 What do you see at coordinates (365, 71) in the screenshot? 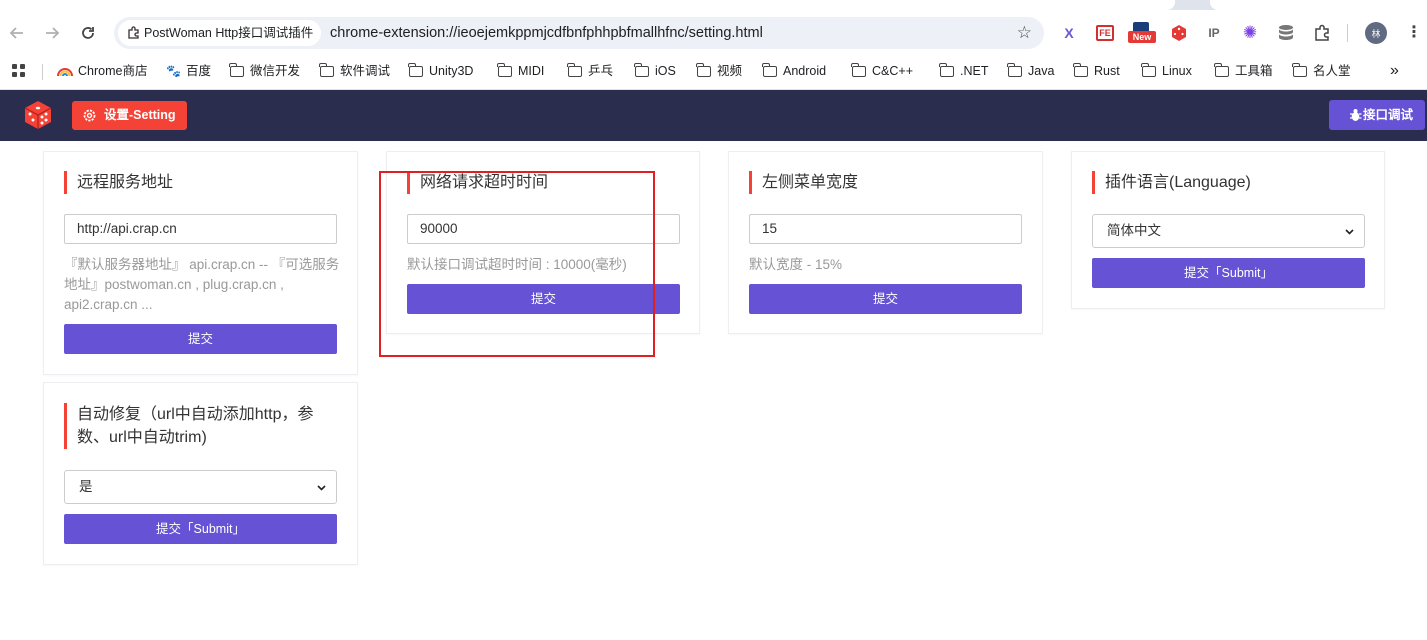
I see `bookmark-label: 软件调试` at bounding box center [365, 71].